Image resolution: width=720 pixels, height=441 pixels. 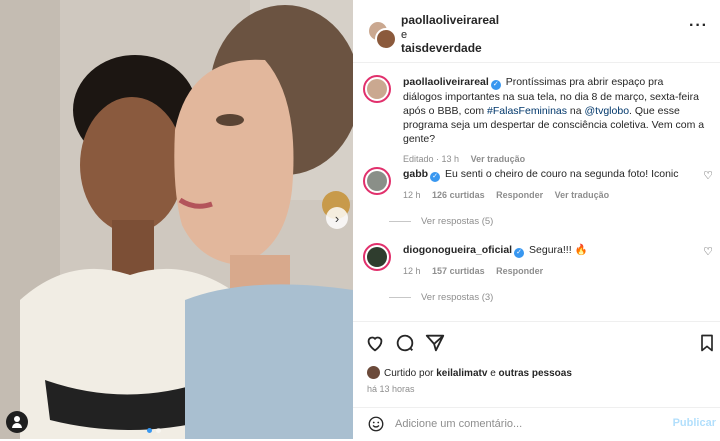 What do you see at coordinates (154, 430) in the screenshot?
I see `carousel-dots` at bounding box center [154, 430].